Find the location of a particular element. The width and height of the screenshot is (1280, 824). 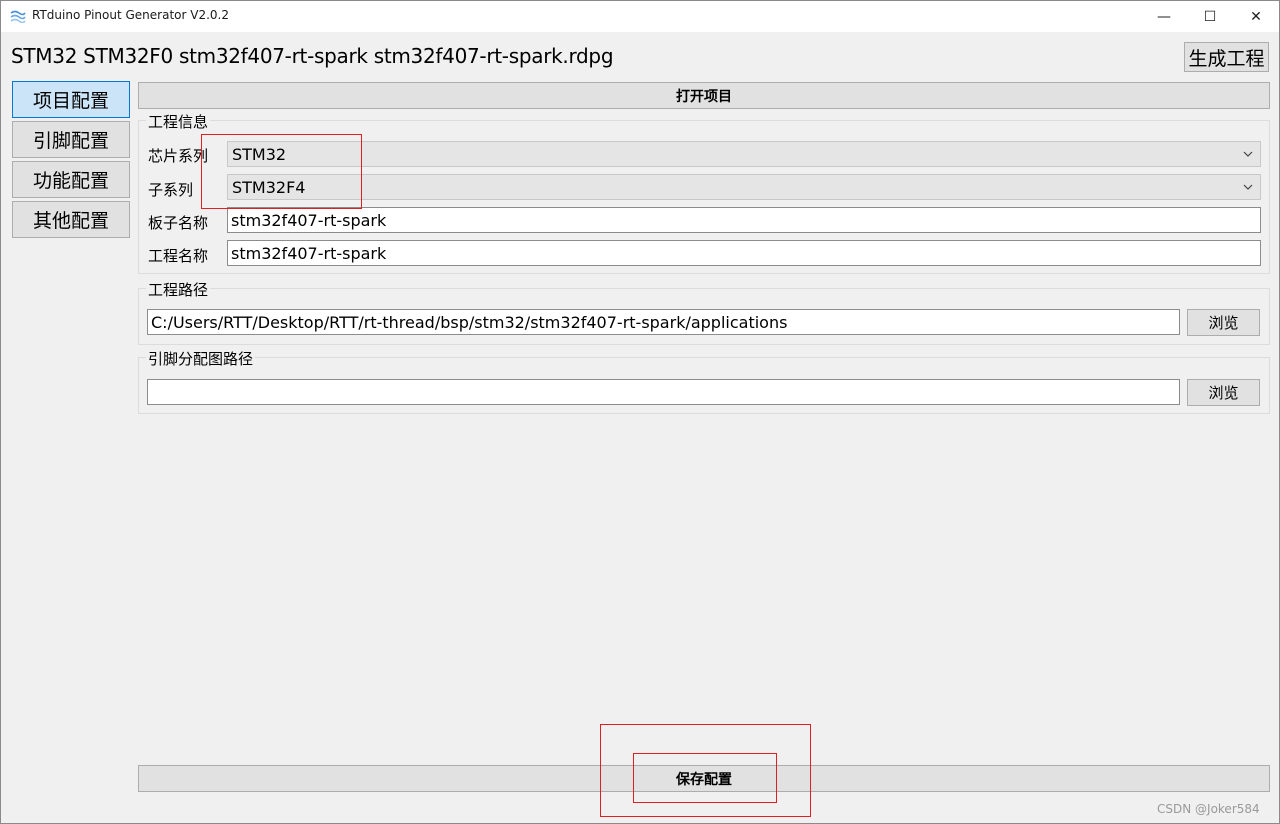

maximize-icon: ☐ is located at coordinates (1210, 16).